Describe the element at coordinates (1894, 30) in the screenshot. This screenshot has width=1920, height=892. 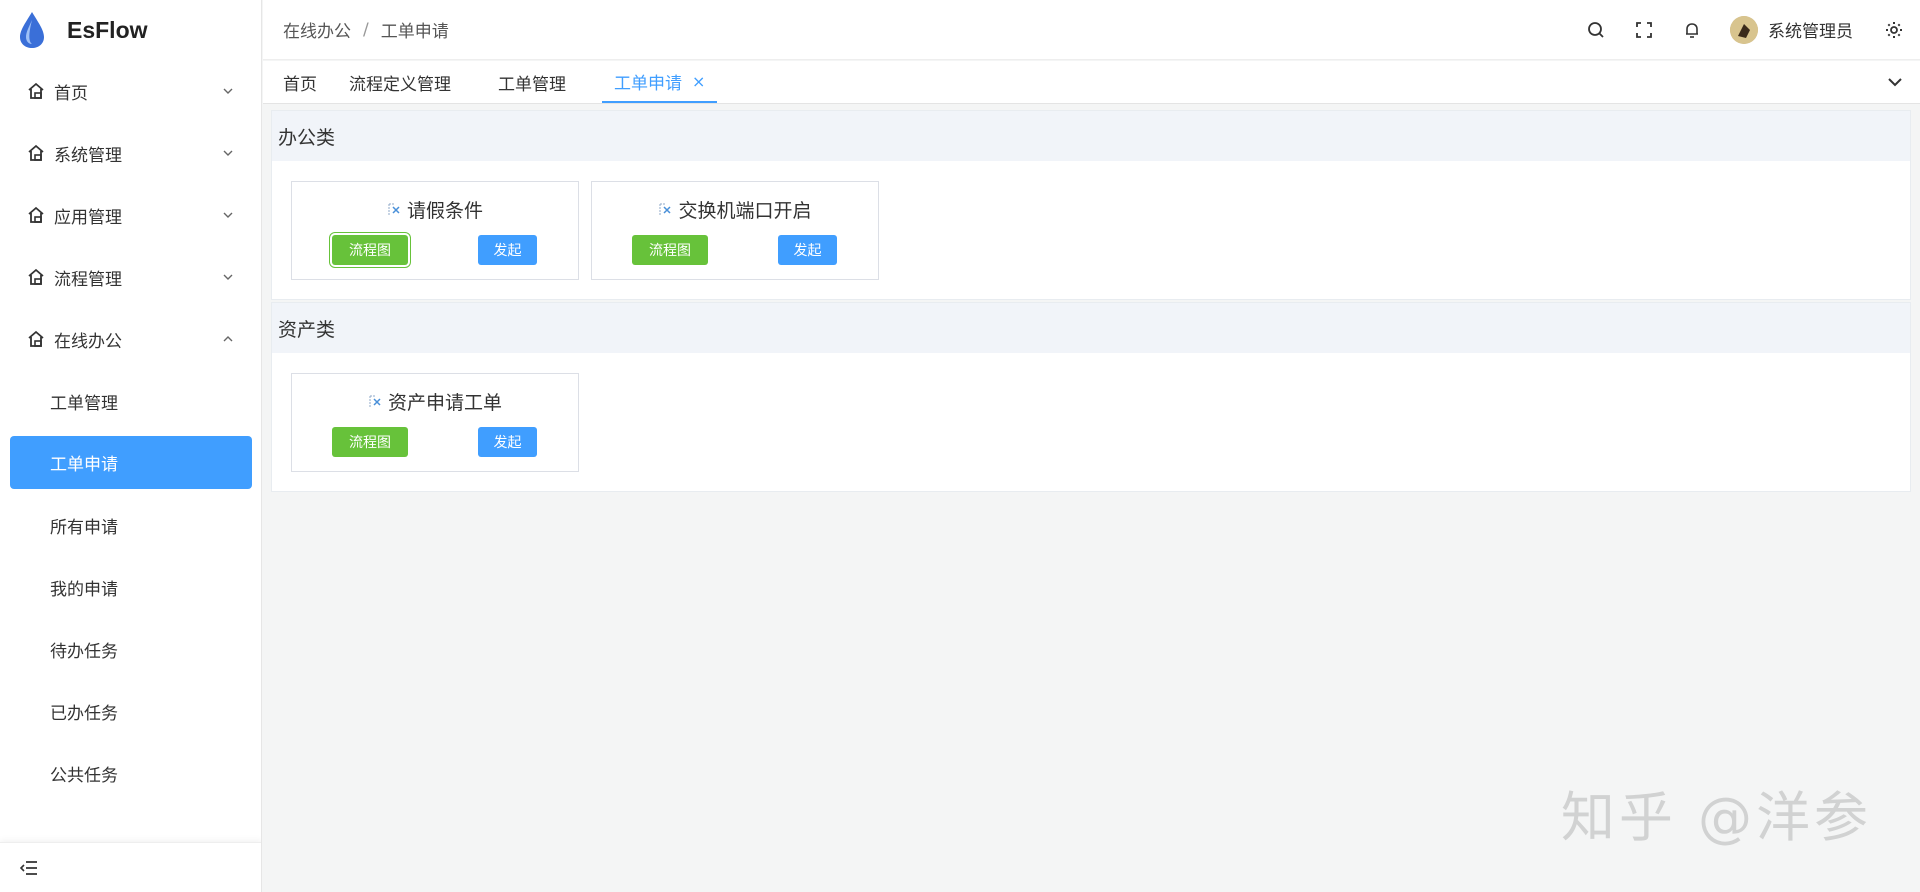
I see `gear-icon` at that location.